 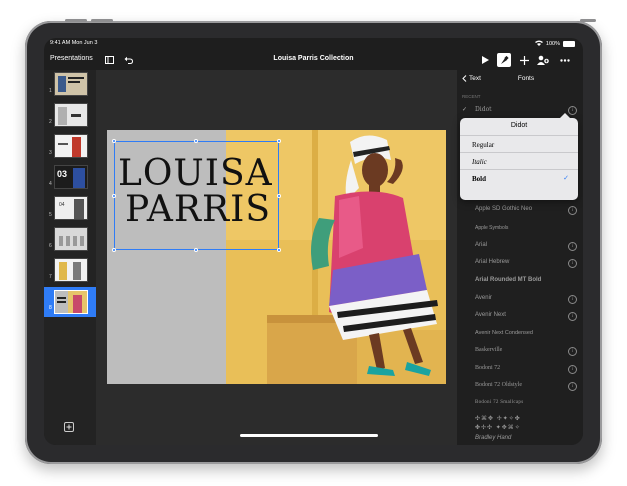 I want to click on slide-thumbnail: 6, so click(x=70, y=239).